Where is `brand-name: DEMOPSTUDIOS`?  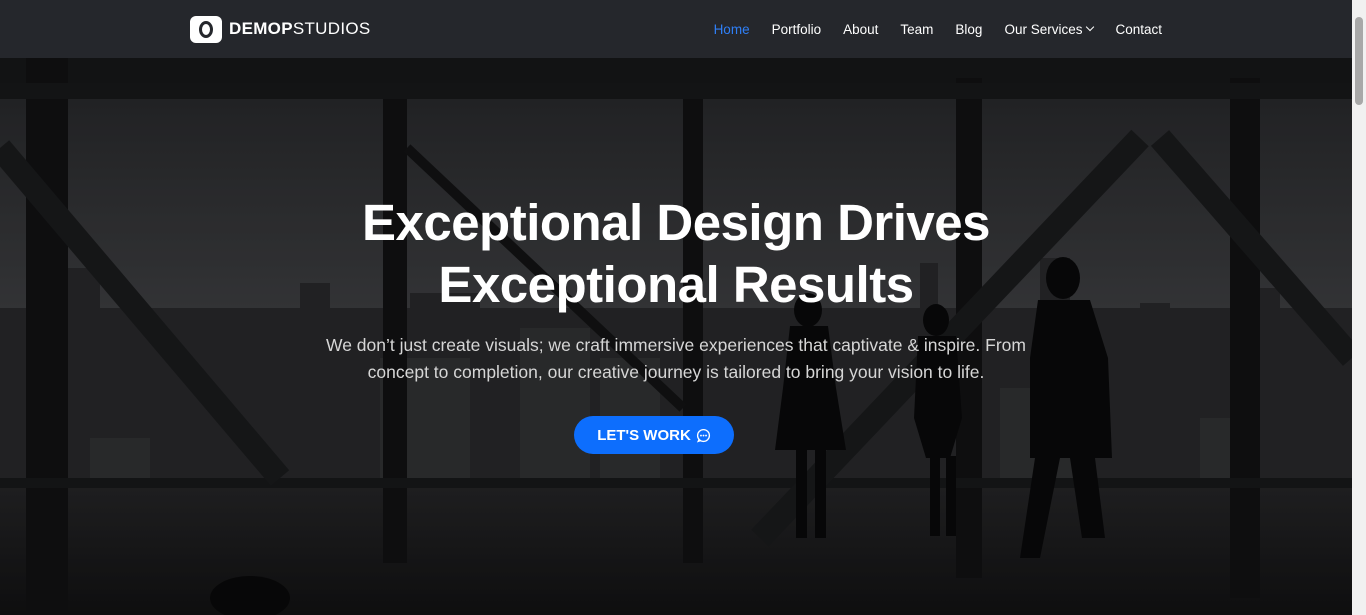
brand-name: DEMOPSTUDIOS is located at coordinates (300, 29).